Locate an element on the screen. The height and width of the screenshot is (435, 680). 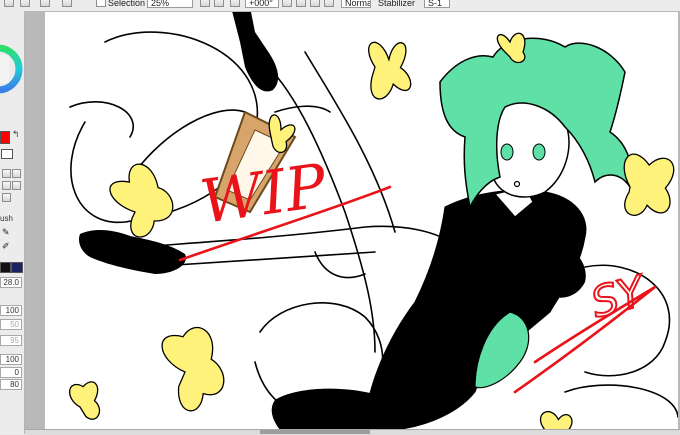
color-wheel-icon is located at coordinates (12, 66).